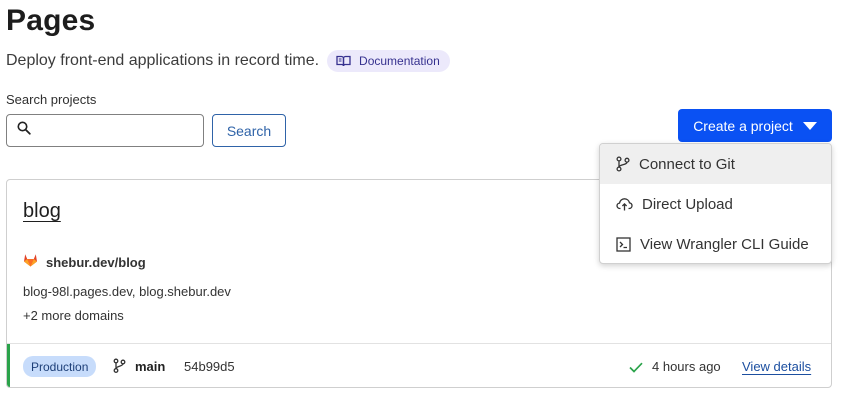  What do you see at coordinates (24, 130) in the screenshot?
I see `search-icon` at bounding box center [24, 130].